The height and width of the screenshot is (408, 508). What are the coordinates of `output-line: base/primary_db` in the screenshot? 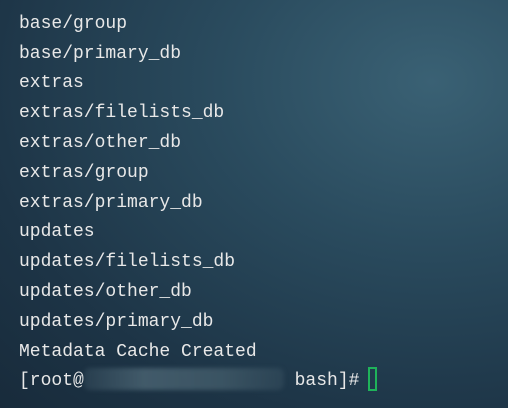 It's located at (100, 53).